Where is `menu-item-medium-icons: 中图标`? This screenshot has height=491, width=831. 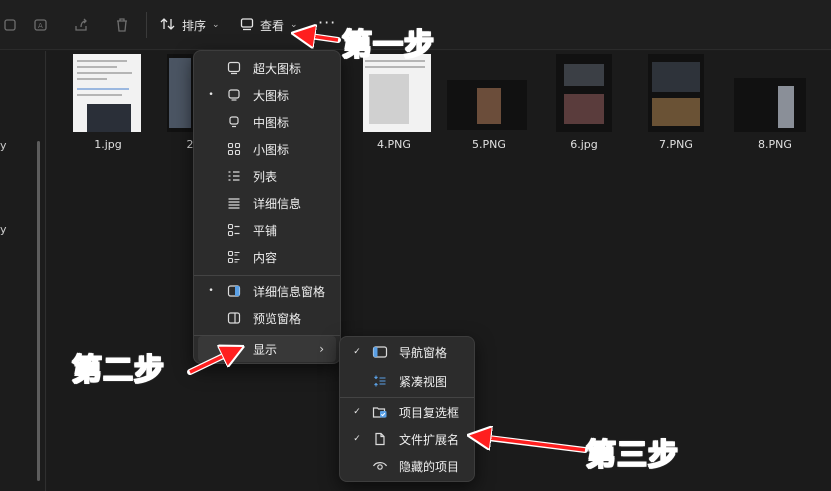 menu-item-medium-icons: 中图标 is located at coordinates (267, 122).